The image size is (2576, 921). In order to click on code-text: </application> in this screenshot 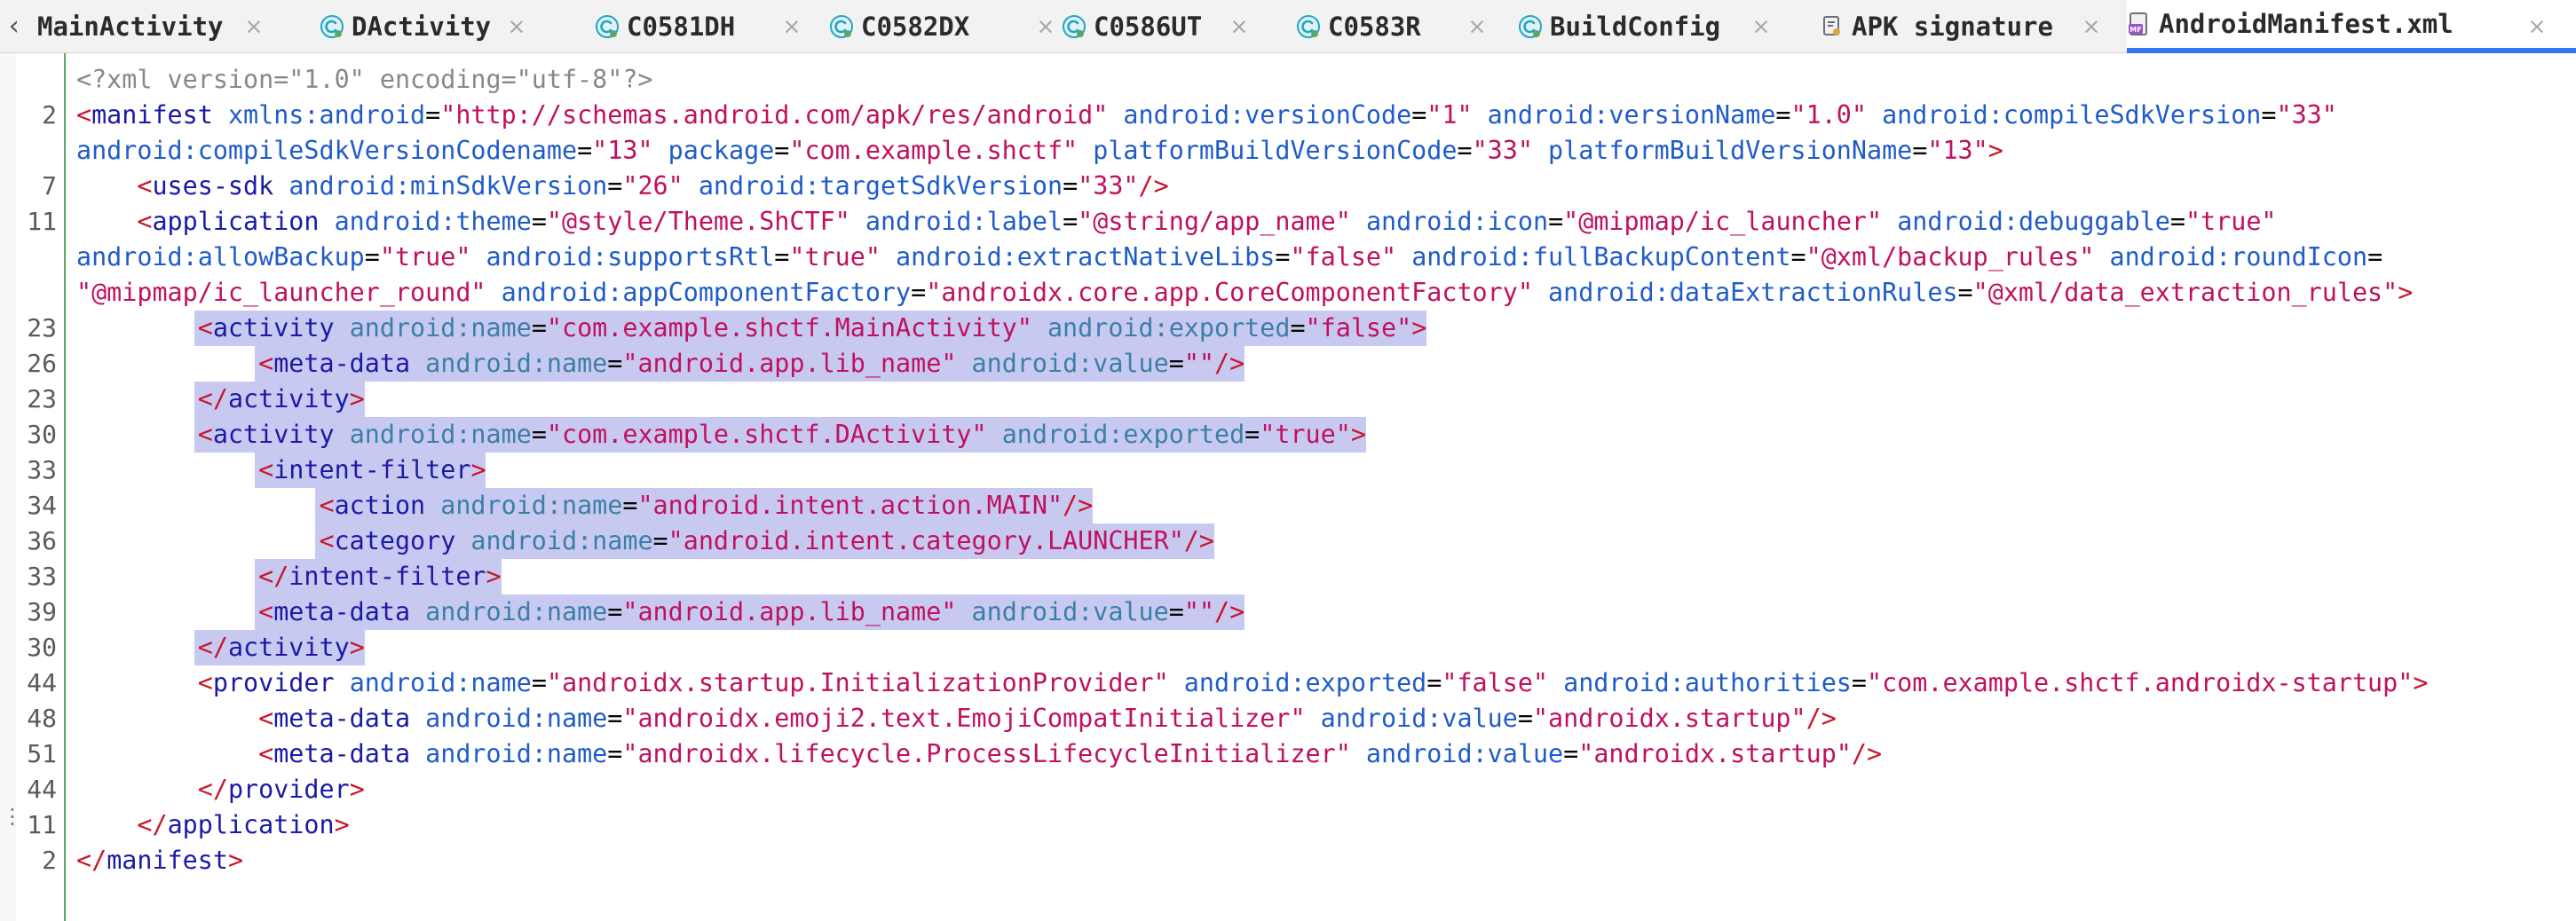, I will do `click(212, 825)`.